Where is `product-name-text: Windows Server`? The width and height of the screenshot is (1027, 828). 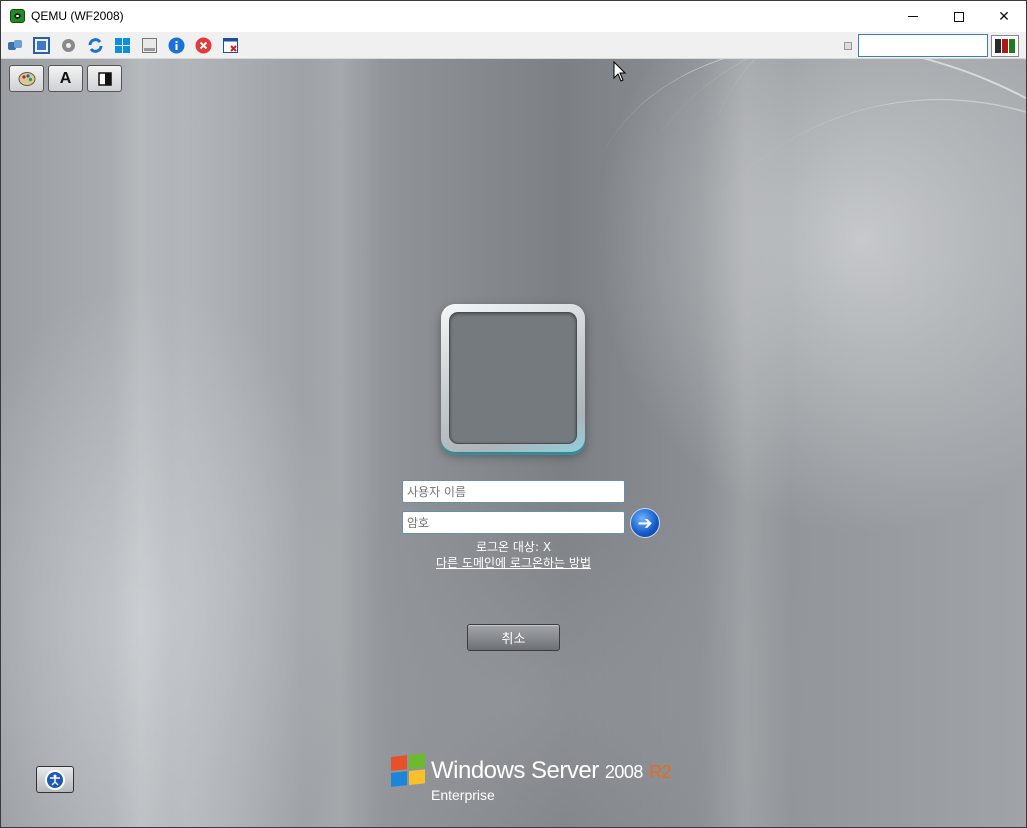
product-name-text: Windows Server is located at coordinates (515, 770).